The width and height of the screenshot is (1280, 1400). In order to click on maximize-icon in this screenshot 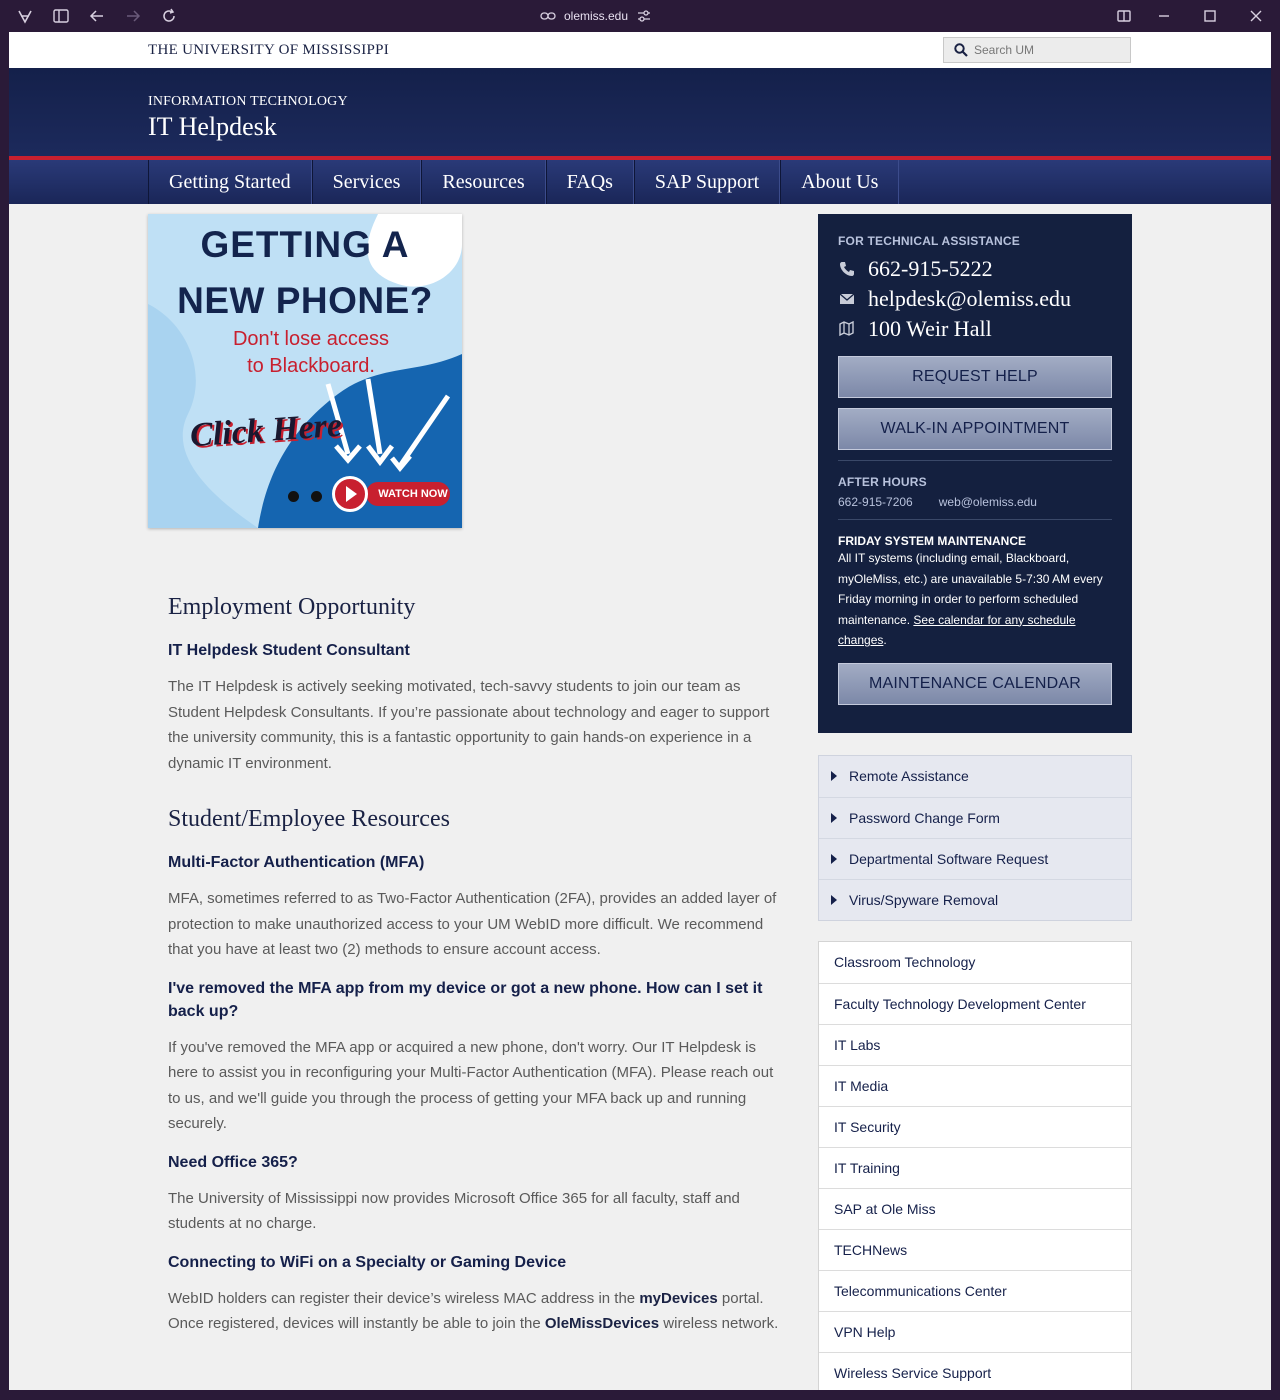, I will do `click(1210, 16)`.